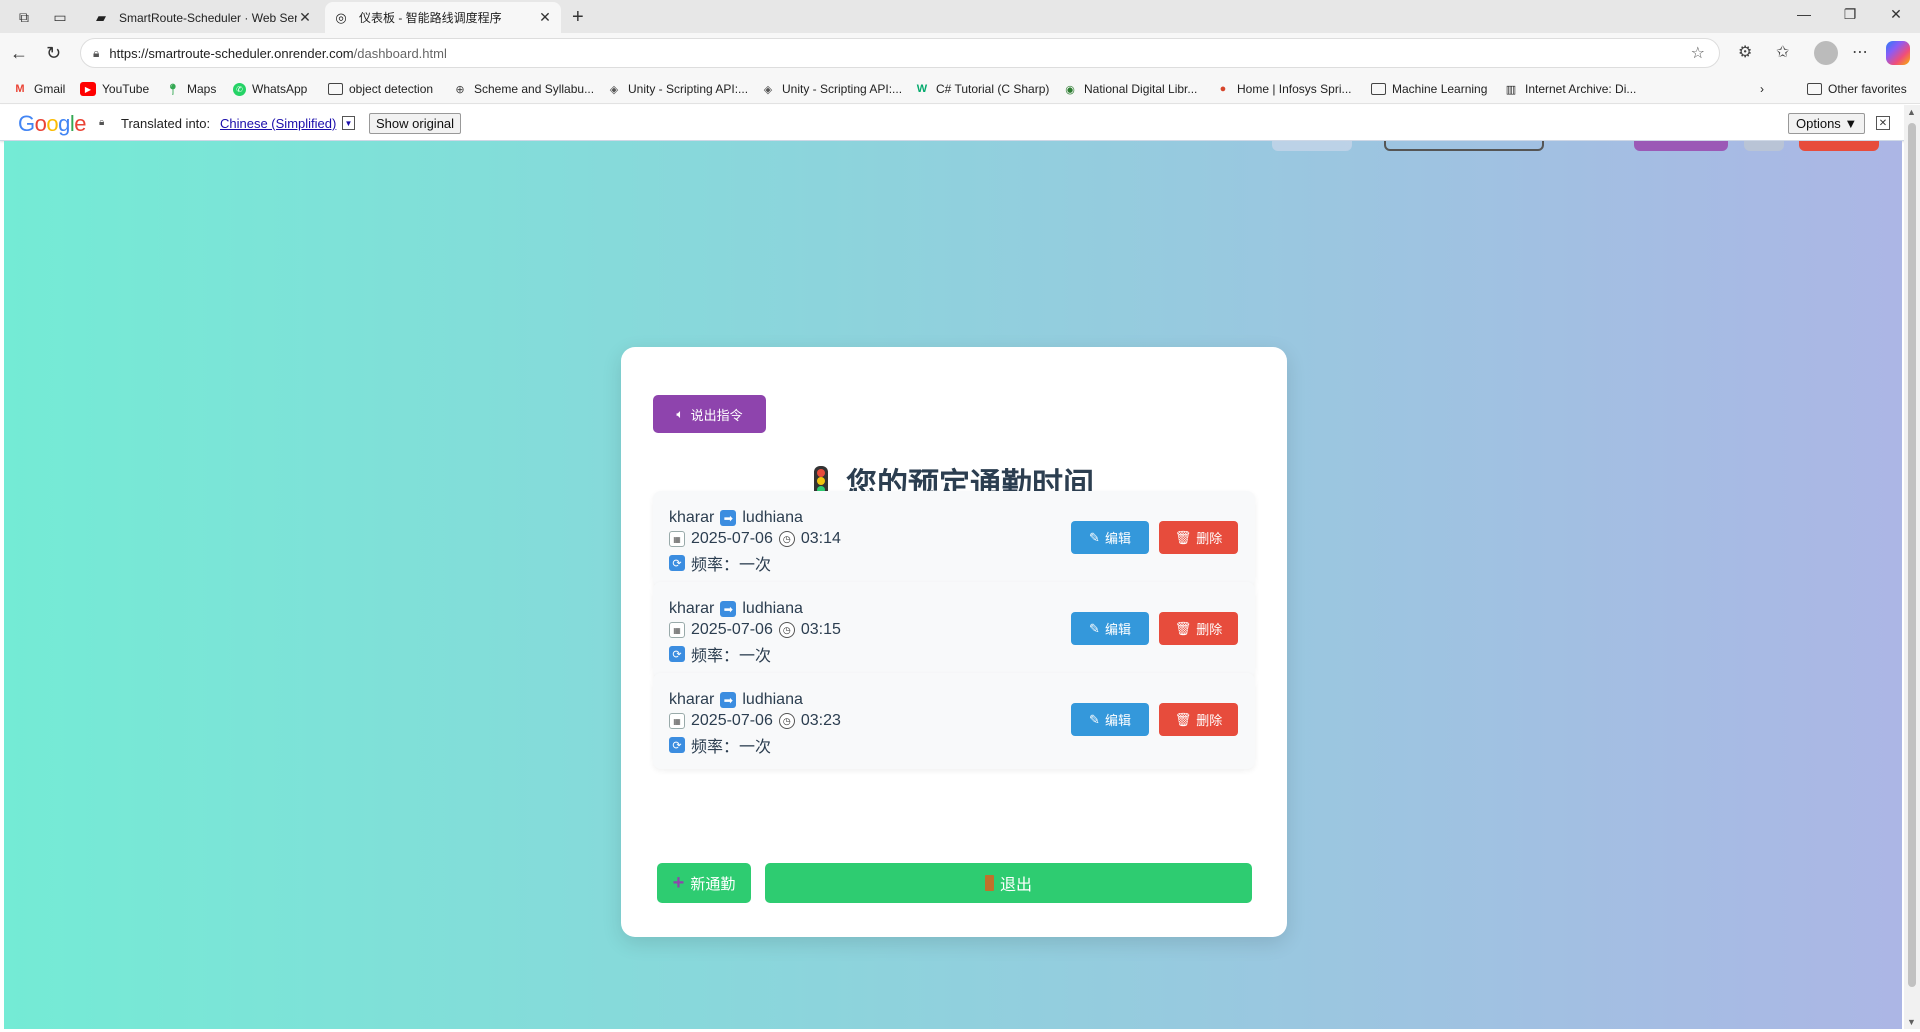 Image resolution: width=1920 pixels, height=1032 pixels. I want to click on vertical-tabs-icon: ▭, so click(60, 17).